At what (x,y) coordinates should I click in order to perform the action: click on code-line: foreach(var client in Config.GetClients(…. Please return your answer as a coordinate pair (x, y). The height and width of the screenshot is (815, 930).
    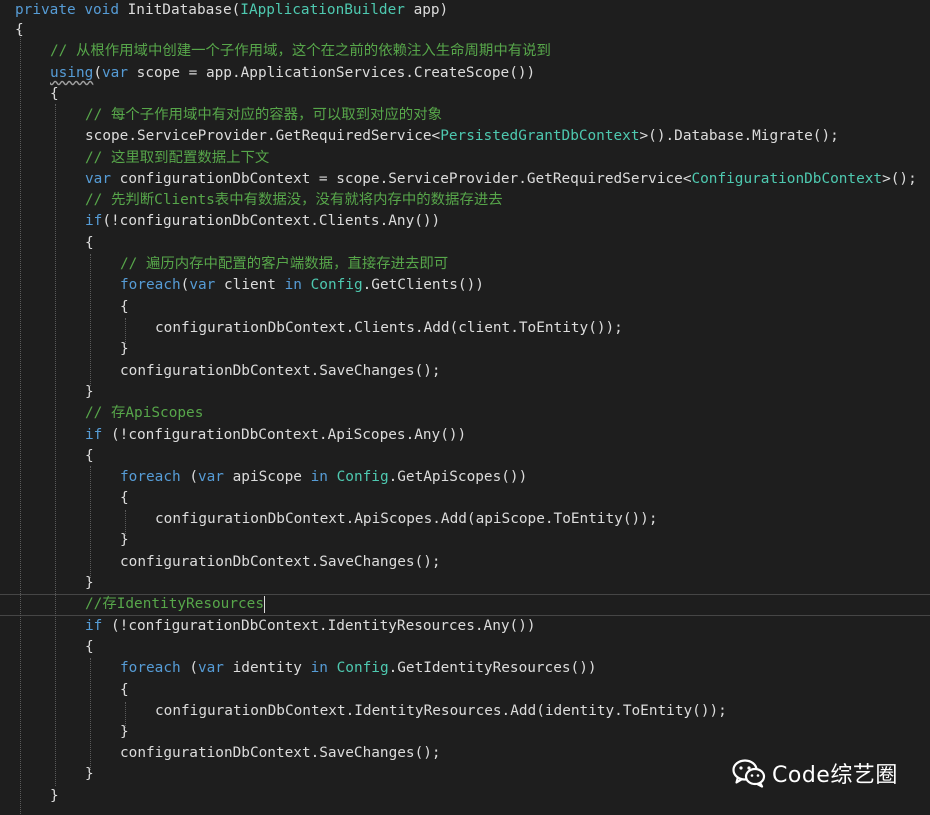
    Looking at the image, I should click on (302, 285).